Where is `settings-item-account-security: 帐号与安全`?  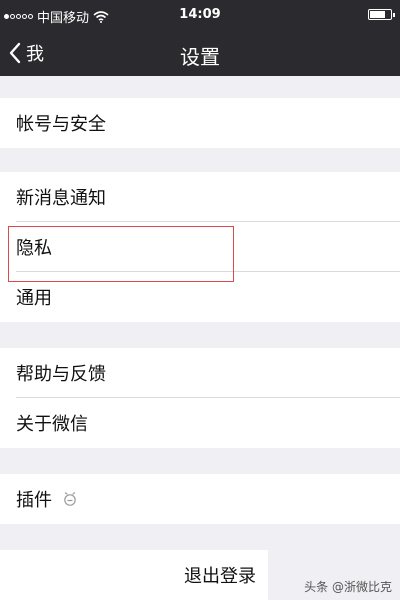 settings-item-account-security: 帐号与安全 is located at coordinates (200, 123).